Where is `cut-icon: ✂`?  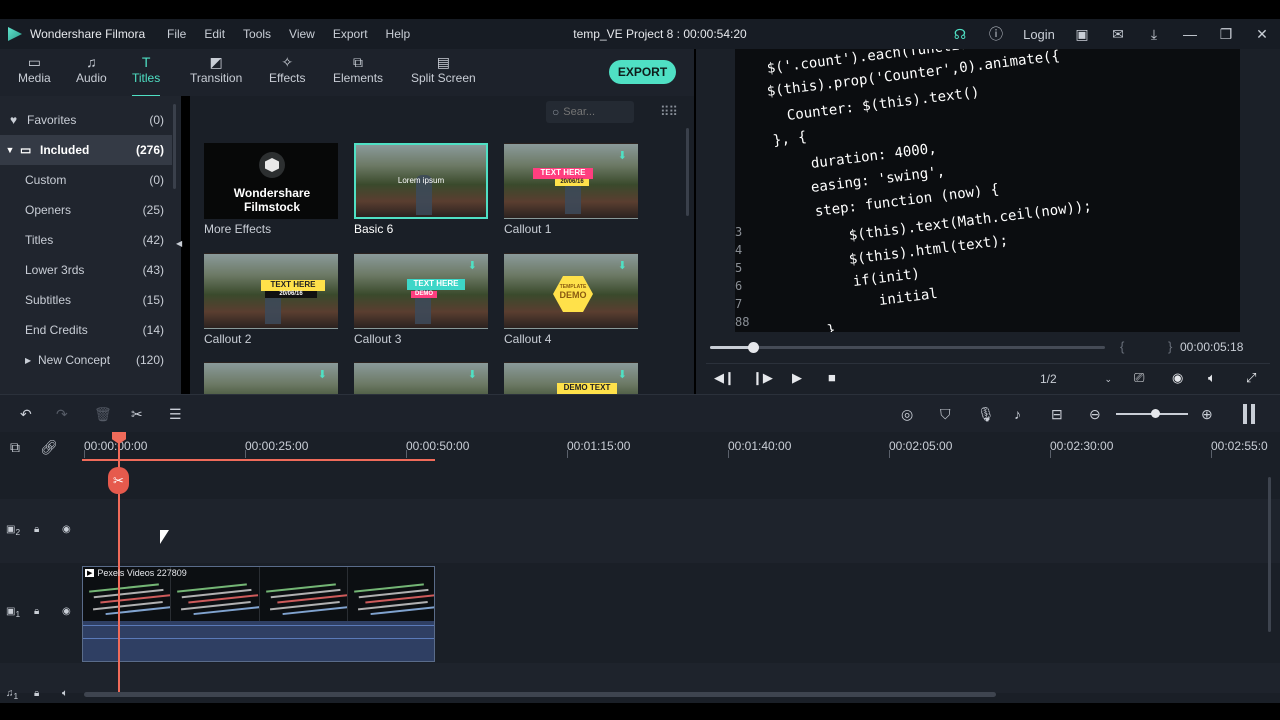 cut-icon: ✂ is located at coordinates (137, 414).